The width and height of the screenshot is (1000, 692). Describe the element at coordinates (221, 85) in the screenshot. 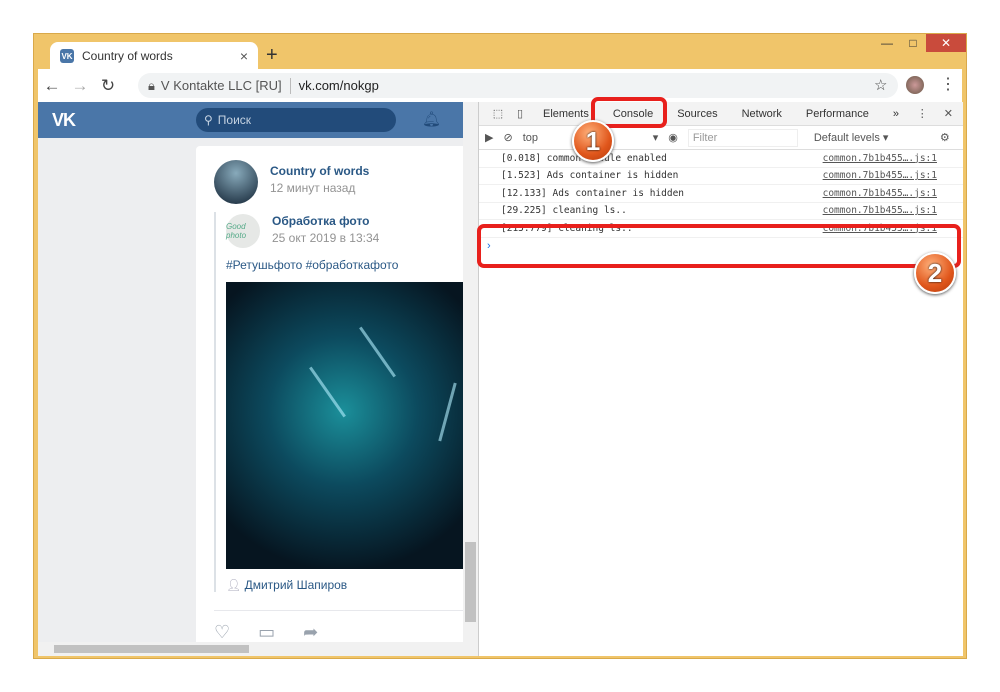

I see `site-identity: V Kontakte LLC [RU]` at that location.